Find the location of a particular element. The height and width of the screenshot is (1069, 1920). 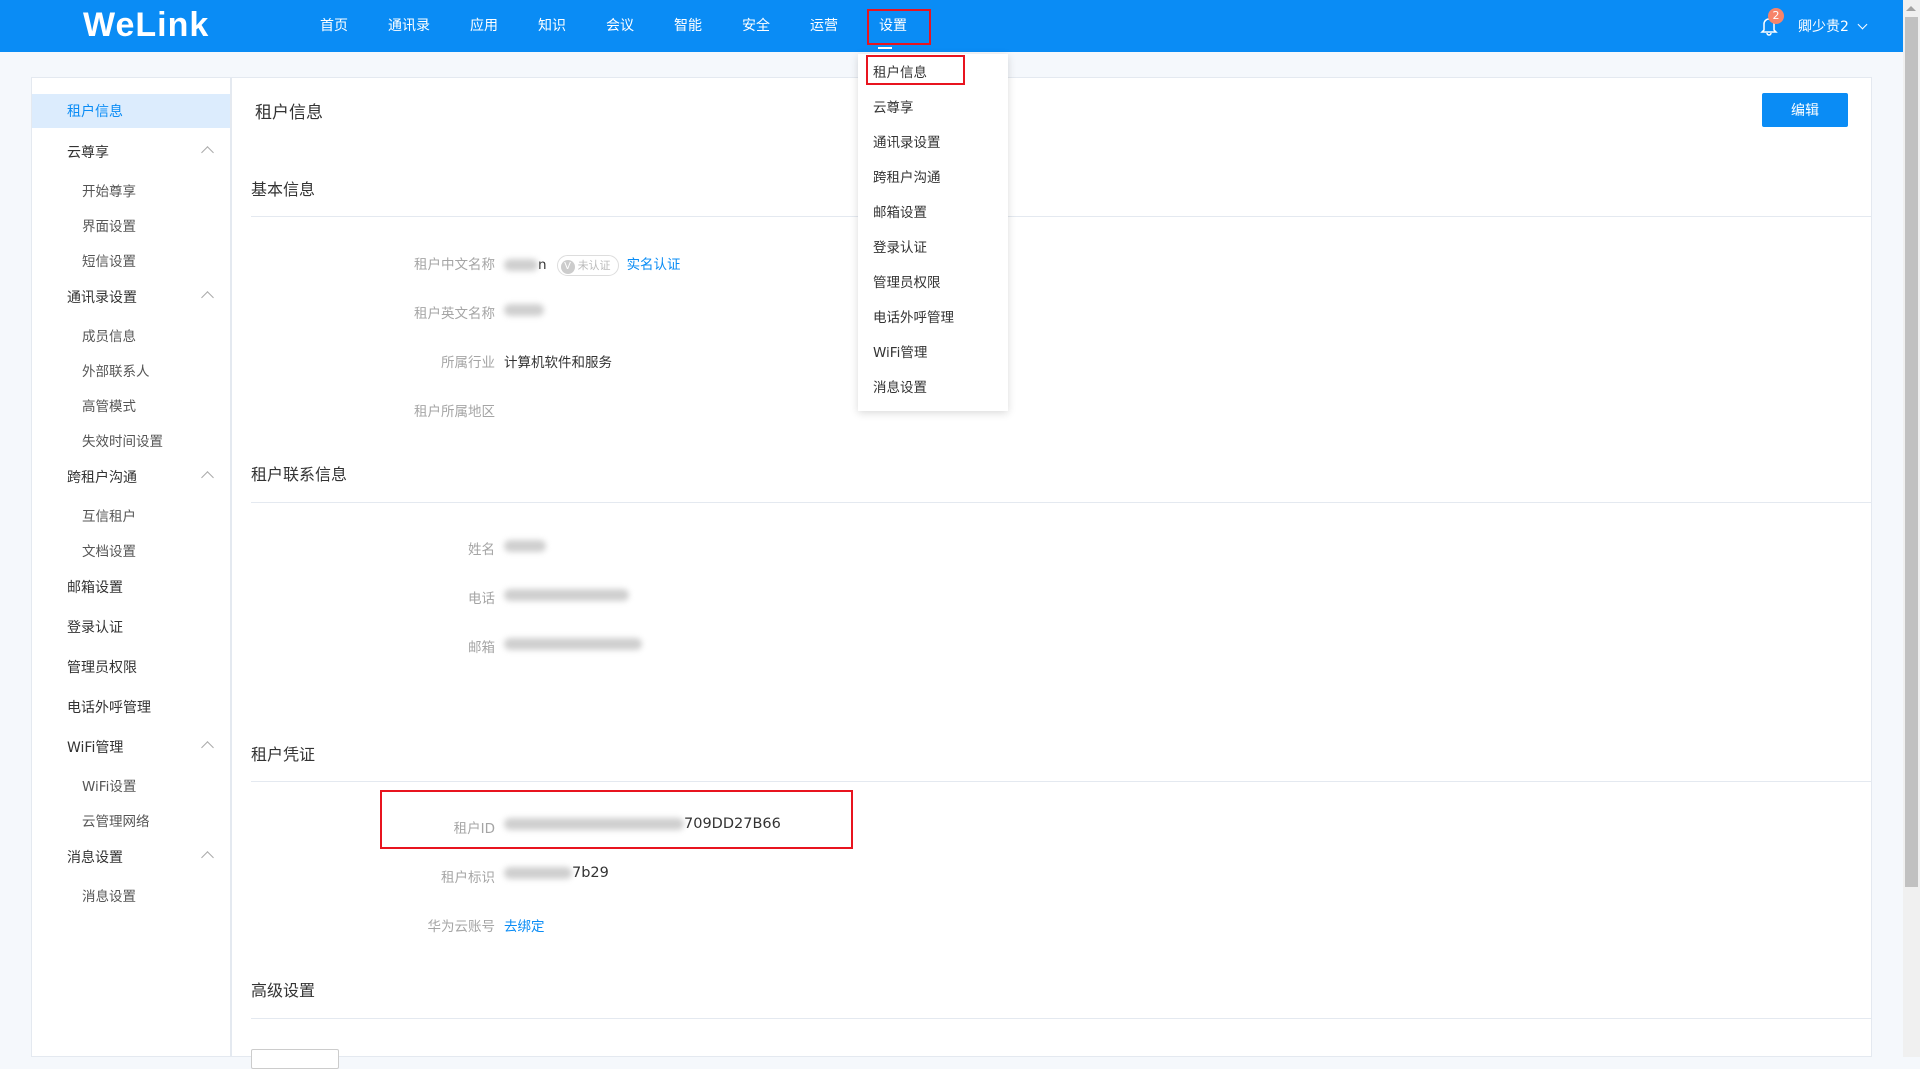

sidebar-item-label: 云尊享 is located at coordinates (88, 153).